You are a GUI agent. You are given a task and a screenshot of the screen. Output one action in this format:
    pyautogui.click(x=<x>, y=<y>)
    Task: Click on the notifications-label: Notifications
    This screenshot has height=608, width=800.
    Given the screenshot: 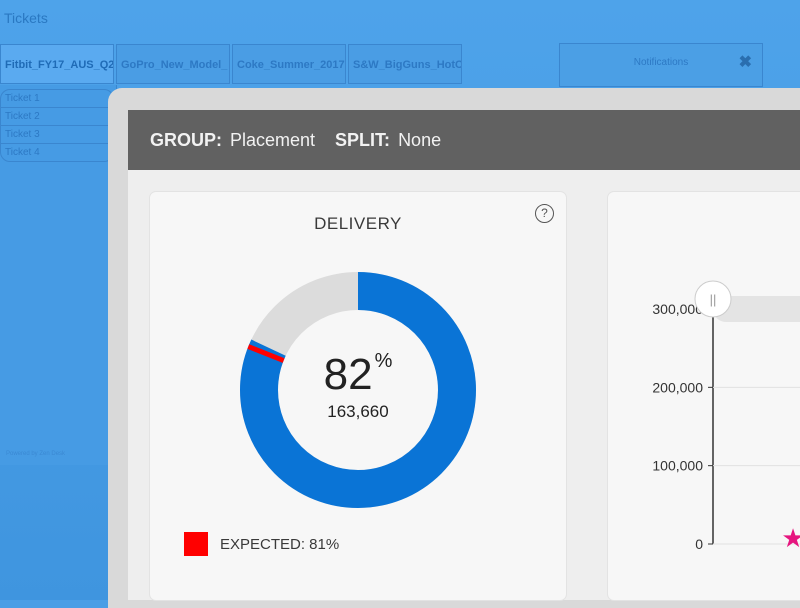 What is the action you would take?
    pyautogui.click(x=661, y=62)
    